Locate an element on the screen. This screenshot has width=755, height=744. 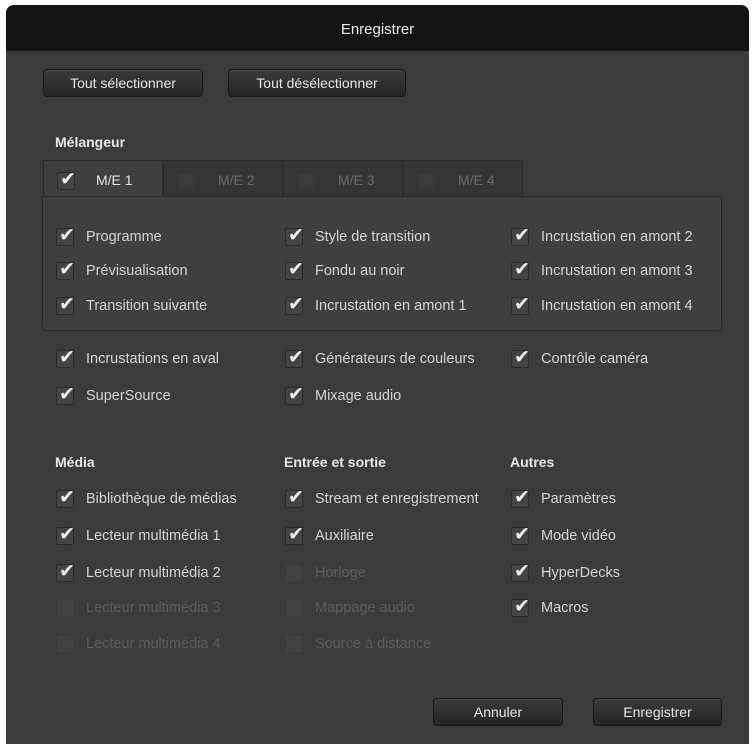
checkbox-label: Auxiliaire is located at coordinates (344, 536).